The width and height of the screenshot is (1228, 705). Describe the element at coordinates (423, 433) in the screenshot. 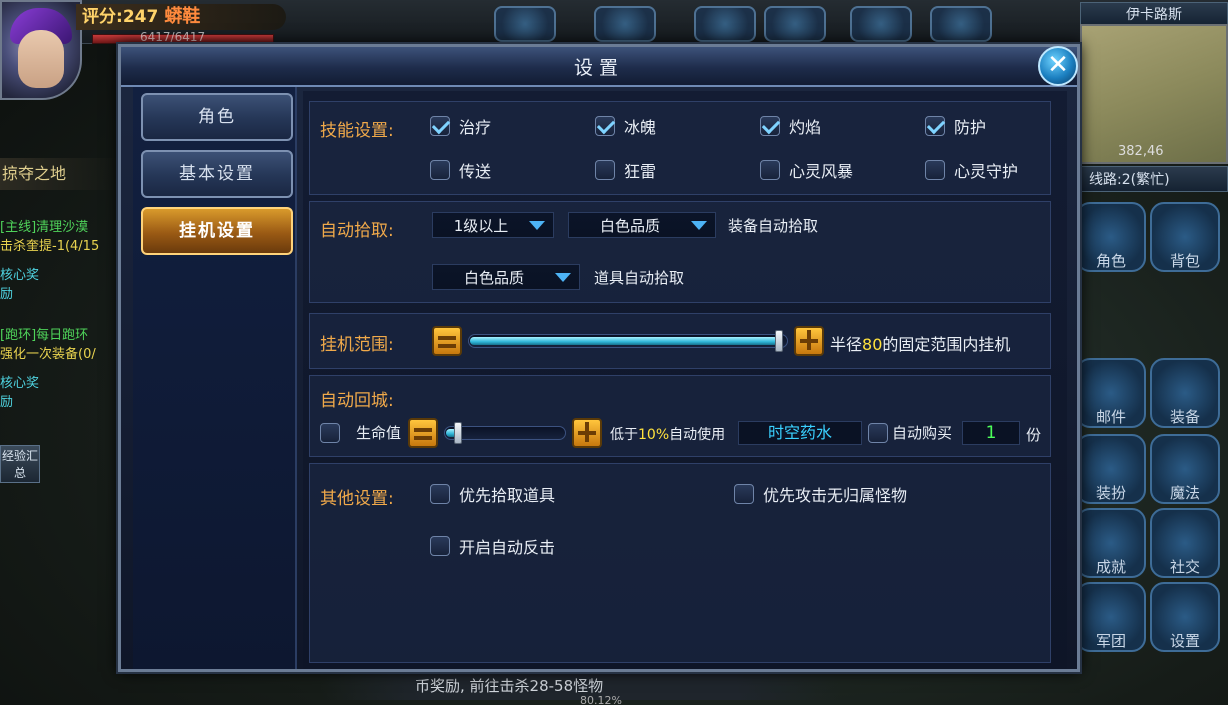

I see `hp-decrease-button` at that location.